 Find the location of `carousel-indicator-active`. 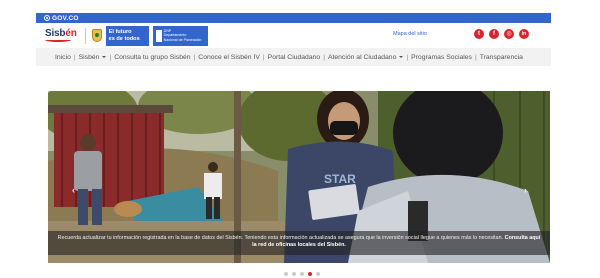

carousel-indicator-active is located at coordinates (310, 274).